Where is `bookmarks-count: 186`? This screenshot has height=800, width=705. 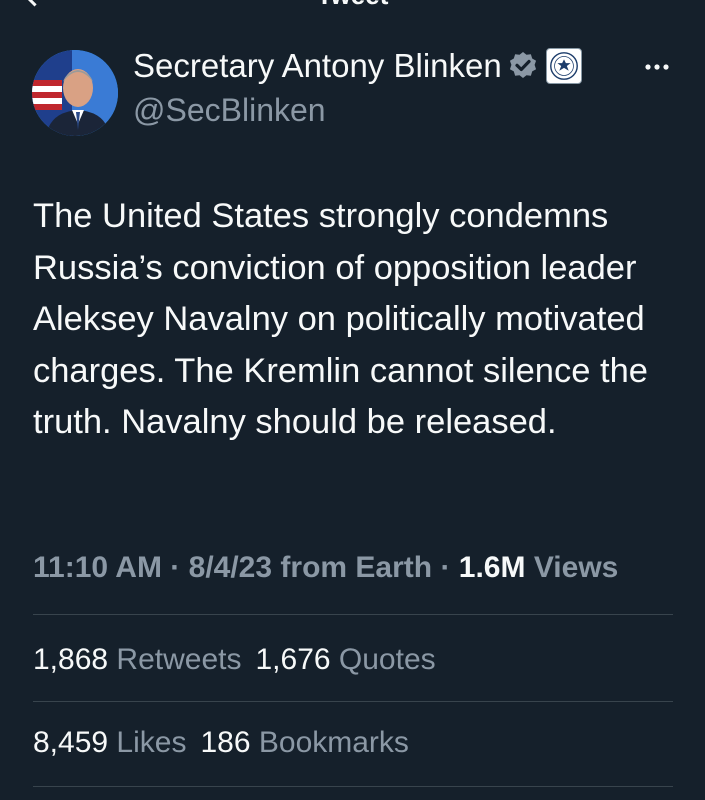
bookmarks-count: 186 is located at coordinates (225, 742).